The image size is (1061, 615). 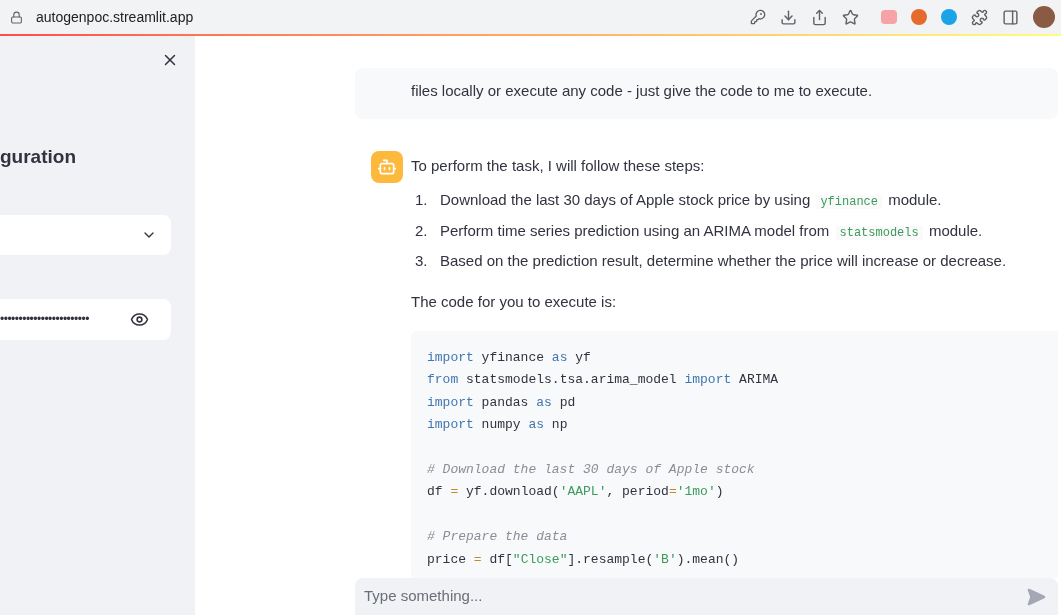 What do you see at coordinates (1044, 17) in the screenshot?
I see `profile-avatar-icon` at bounding box center [1044, 17].